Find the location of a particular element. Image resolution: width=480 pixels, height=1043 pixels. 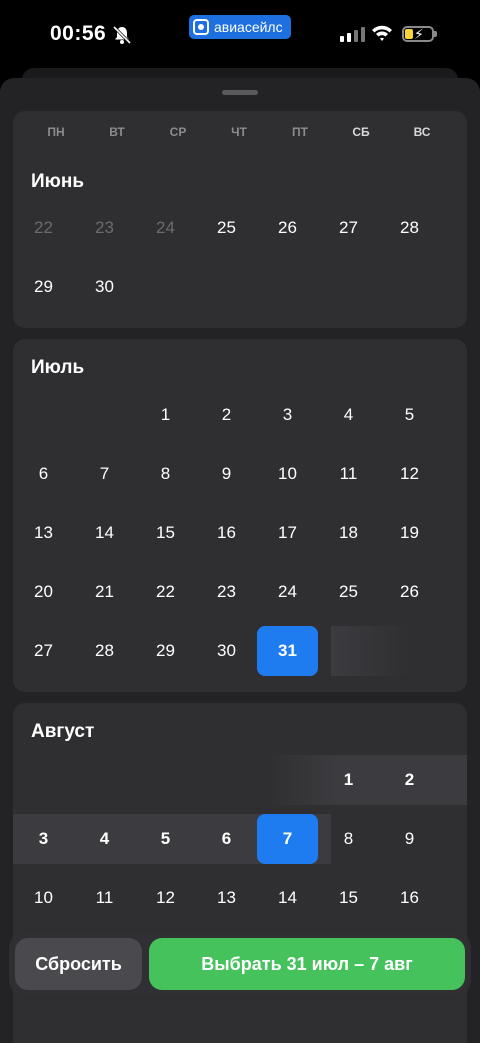

calendar-day: 20 is located at coordinates (43, 592).